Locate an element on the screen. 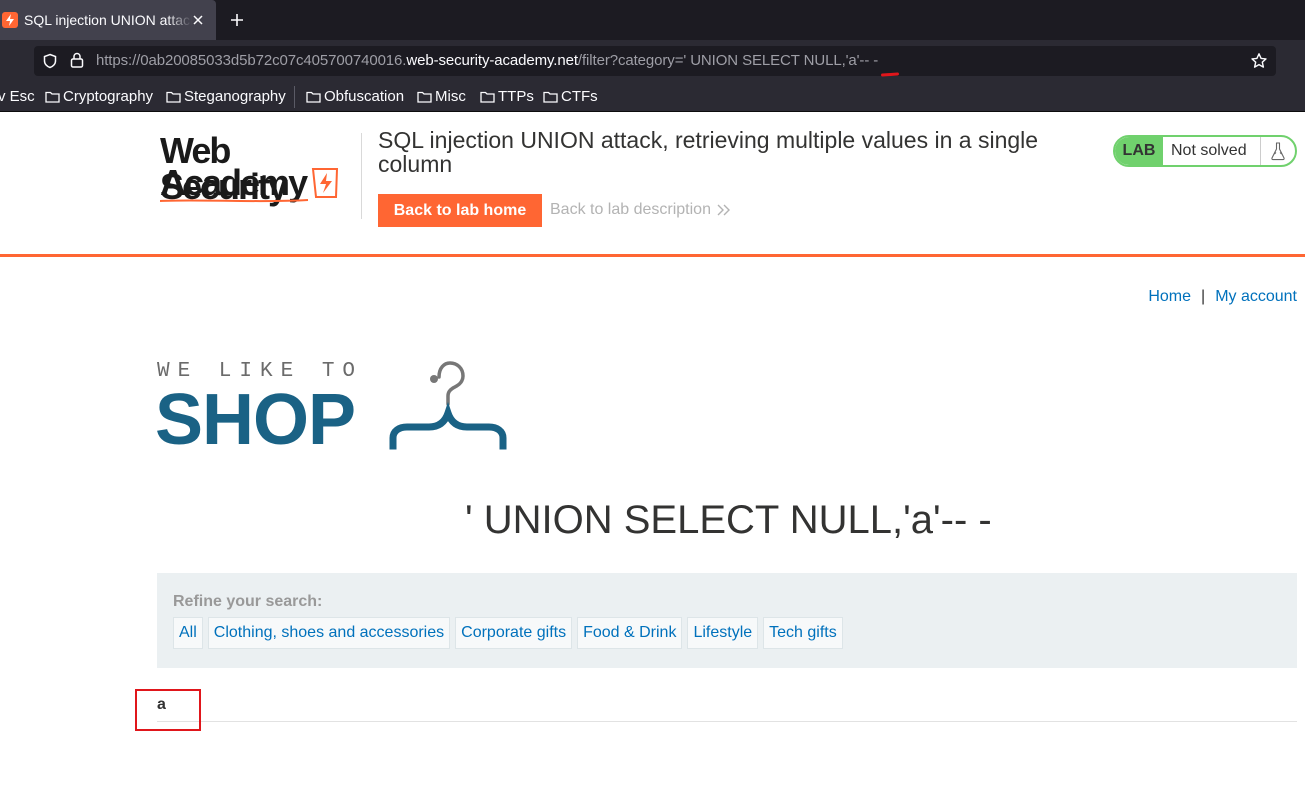  bookmark-label: CTFs is located at coordinates (579, 96).